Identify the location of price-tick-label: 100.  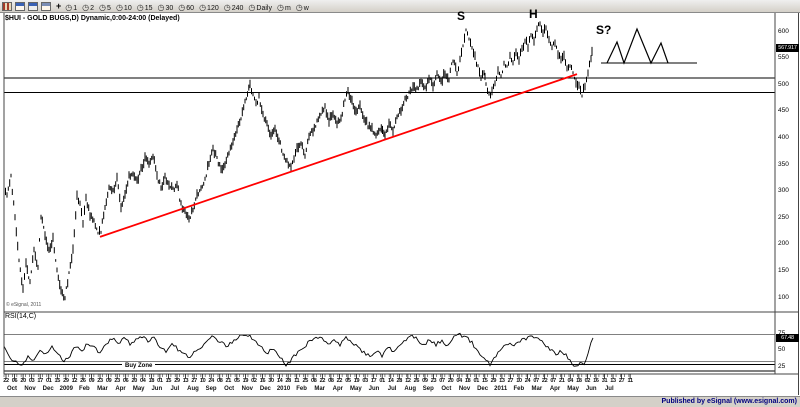
(783, 297).